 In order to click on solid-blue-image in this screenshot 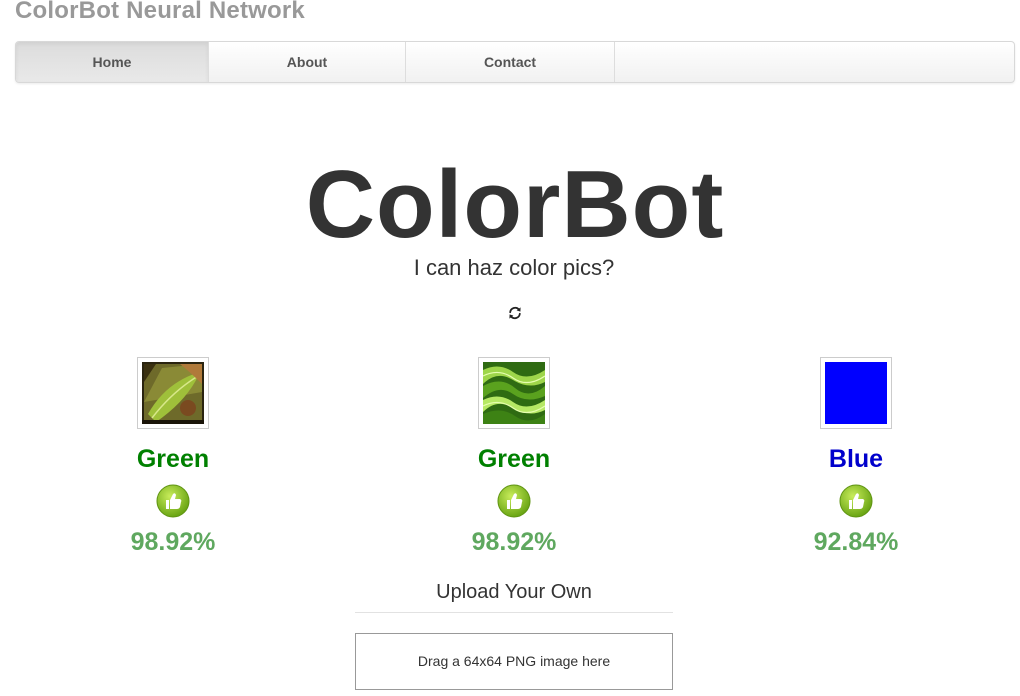, I will do `click(856, 393)`.